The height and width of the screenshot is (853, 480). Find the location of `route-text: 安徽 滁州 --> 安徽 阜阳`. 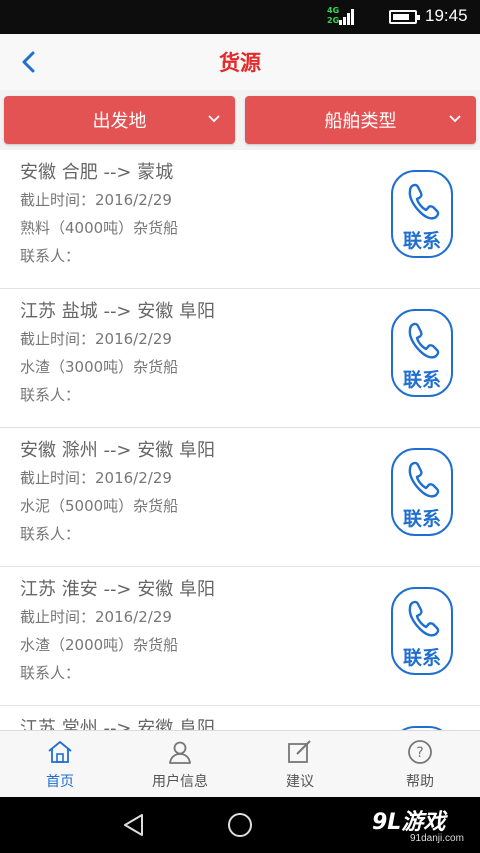

route-text: 安徽 滁州 --> 安徽 阜阳 is located at coordinates (117, 450).